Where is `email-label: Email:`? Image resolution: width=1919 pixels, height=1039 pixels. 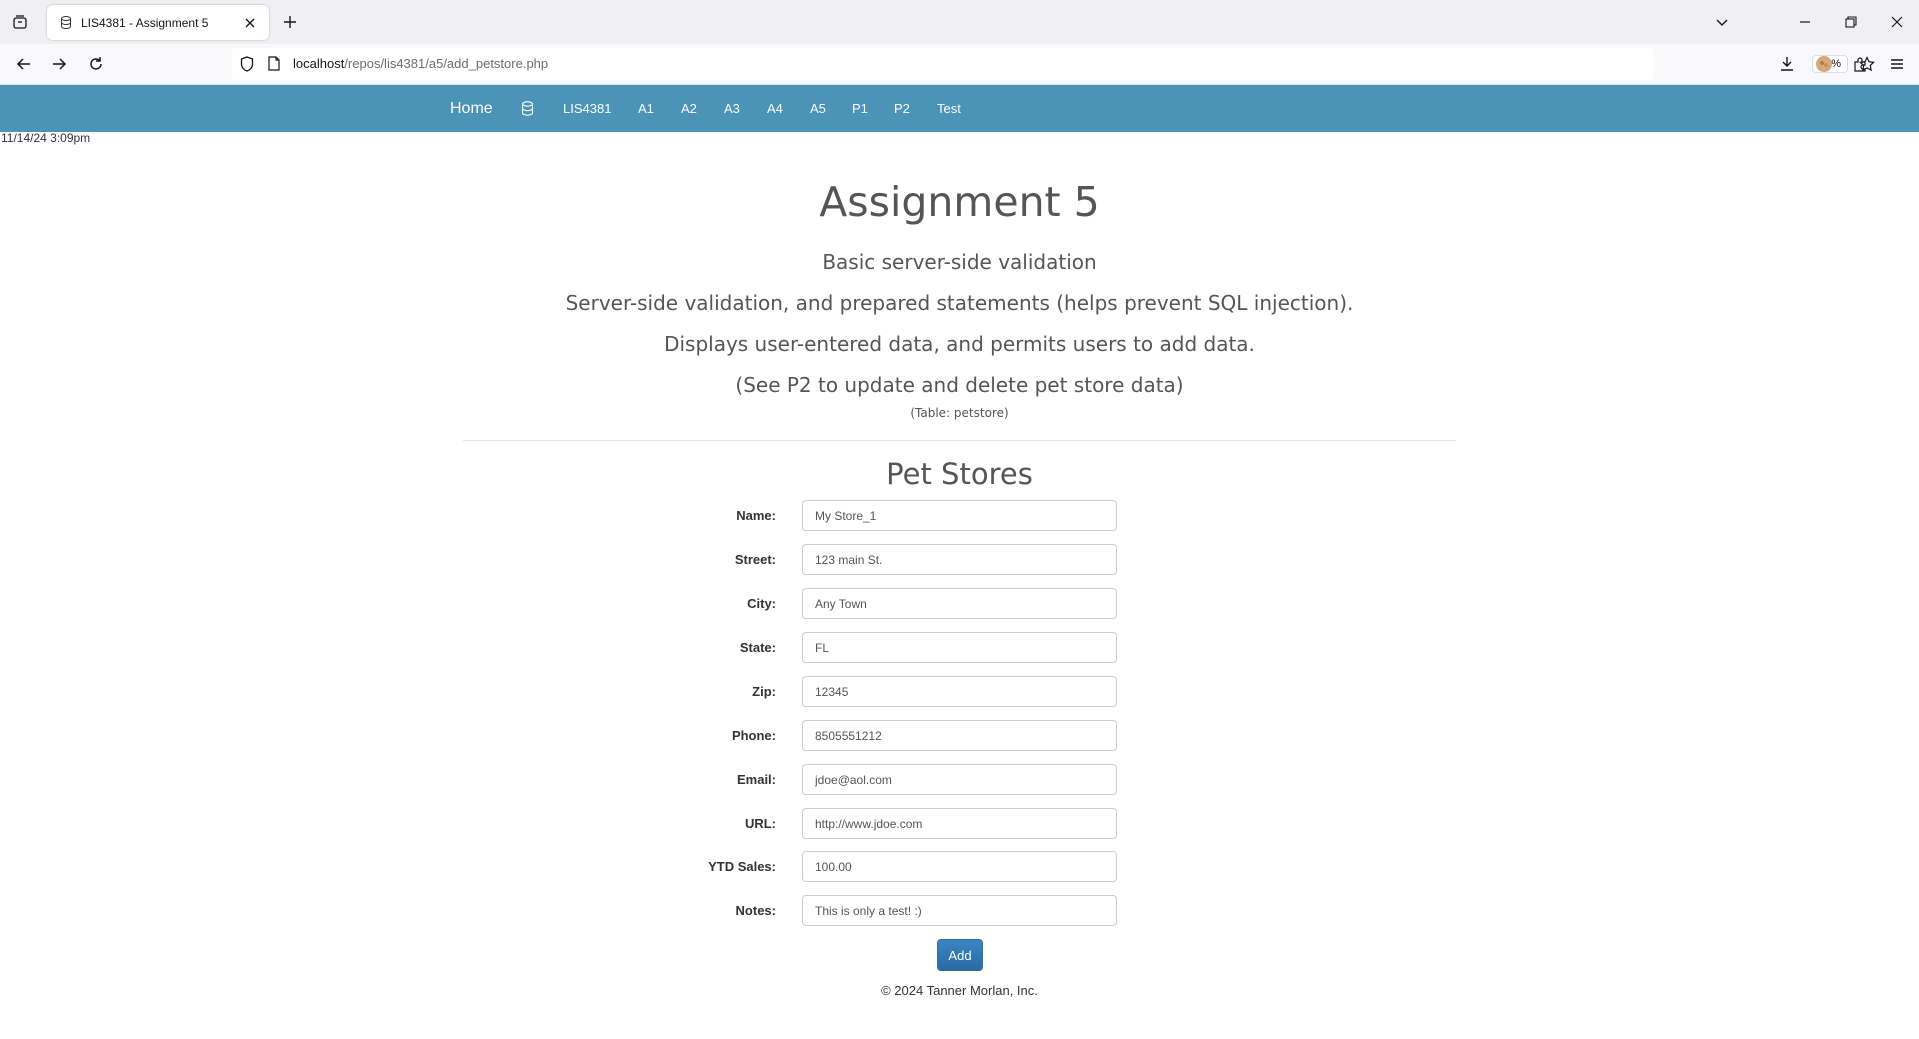
email-label: Email: is located at coordinates (756, 779).